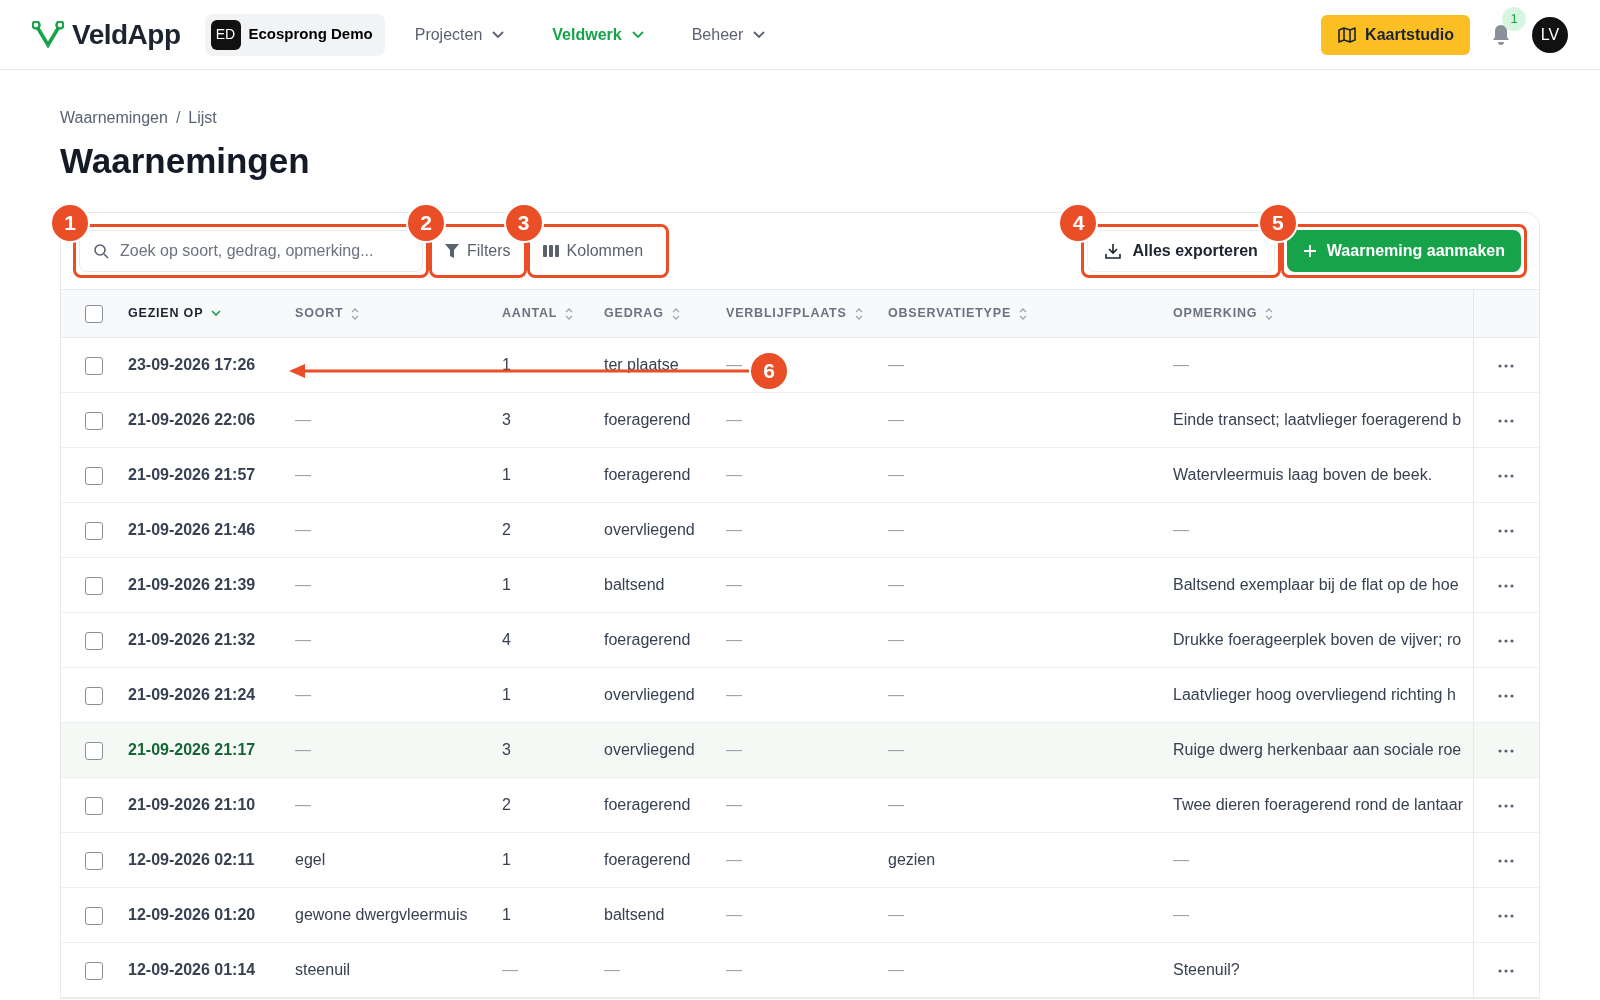 The image size is (1600, 1000). Describe the element at coordinates (1316, 584) in the screenshot. I see `table-cell: Baltsend exemplaar bij de flat op de hoe` at that location.